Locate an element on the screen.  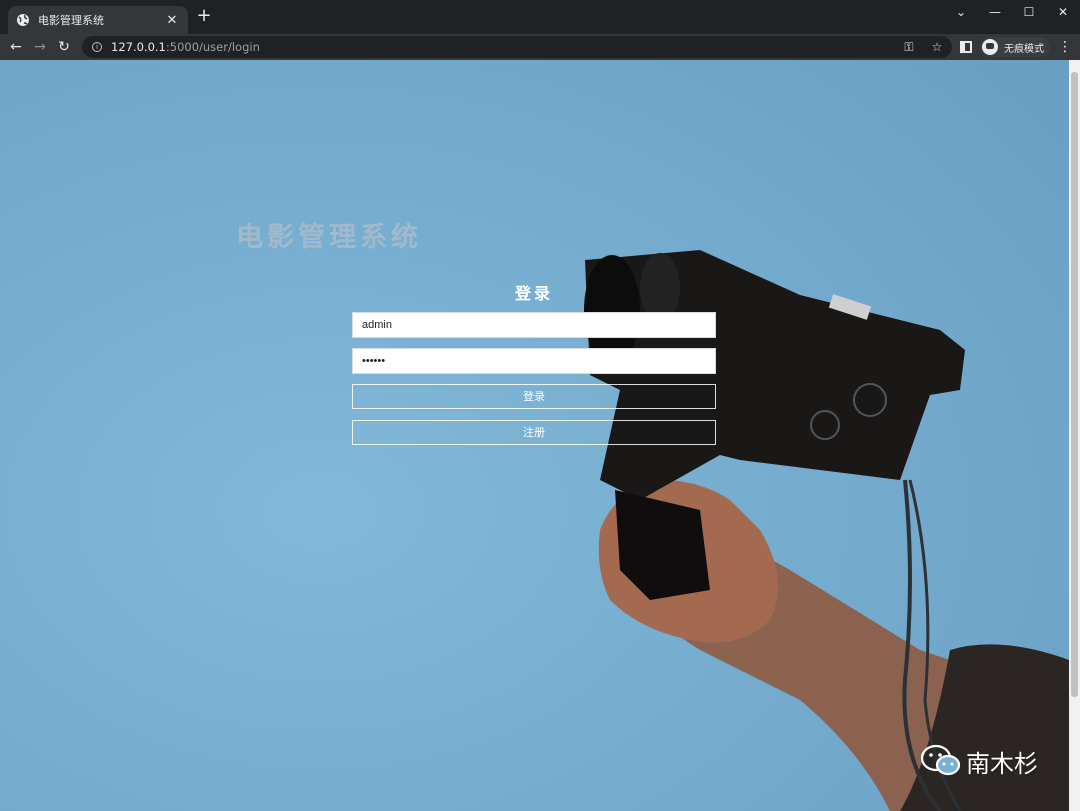
close-window-icon: ✕ is located at coordinates (1063, 12).